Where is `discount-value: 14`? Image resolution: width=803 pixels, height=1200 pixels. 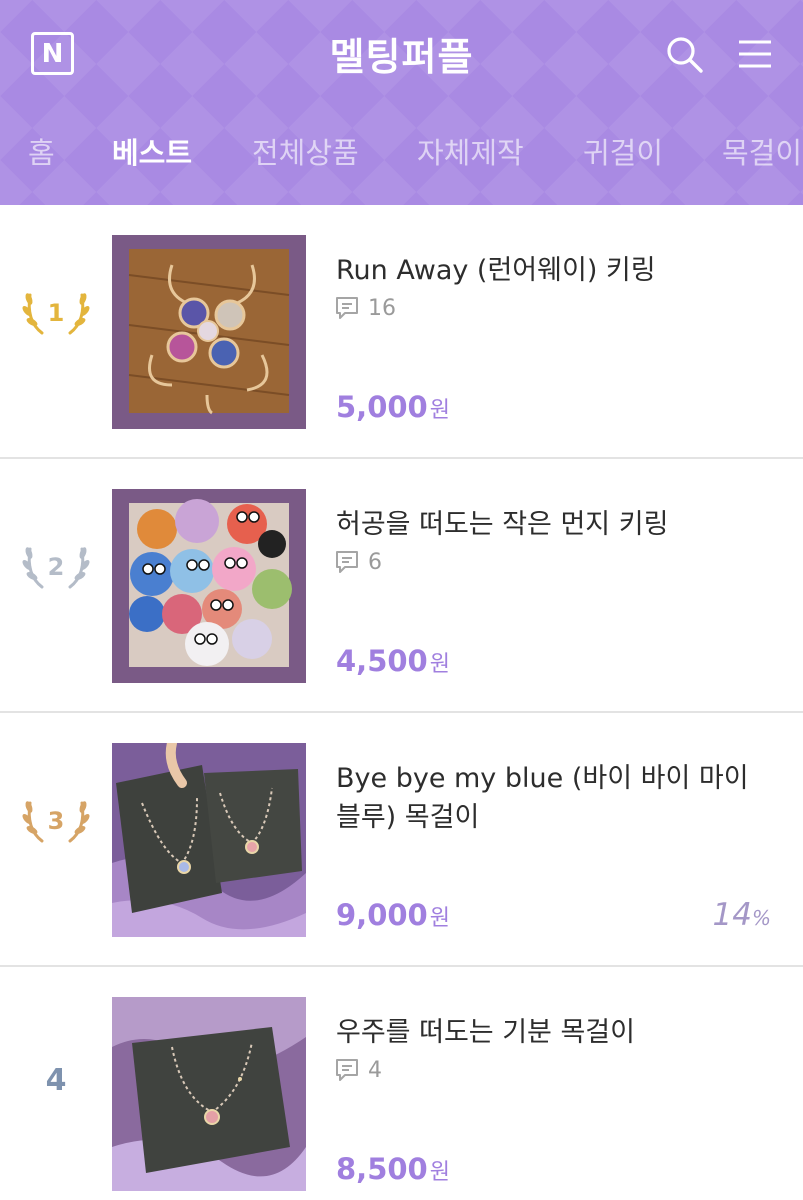
discount-value: 14 is located at coordinates (732, 915).